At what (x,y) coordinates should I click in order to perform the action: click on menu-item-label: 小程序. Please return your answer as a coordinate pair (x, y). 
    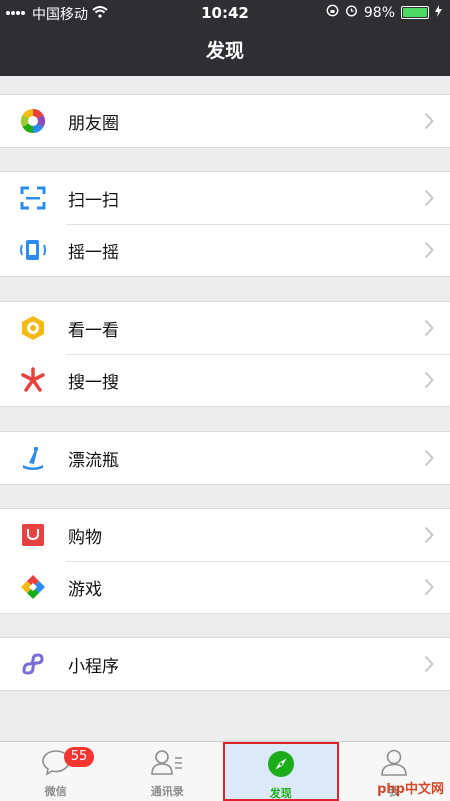
    Looking at the image, I should click on (93, 664).